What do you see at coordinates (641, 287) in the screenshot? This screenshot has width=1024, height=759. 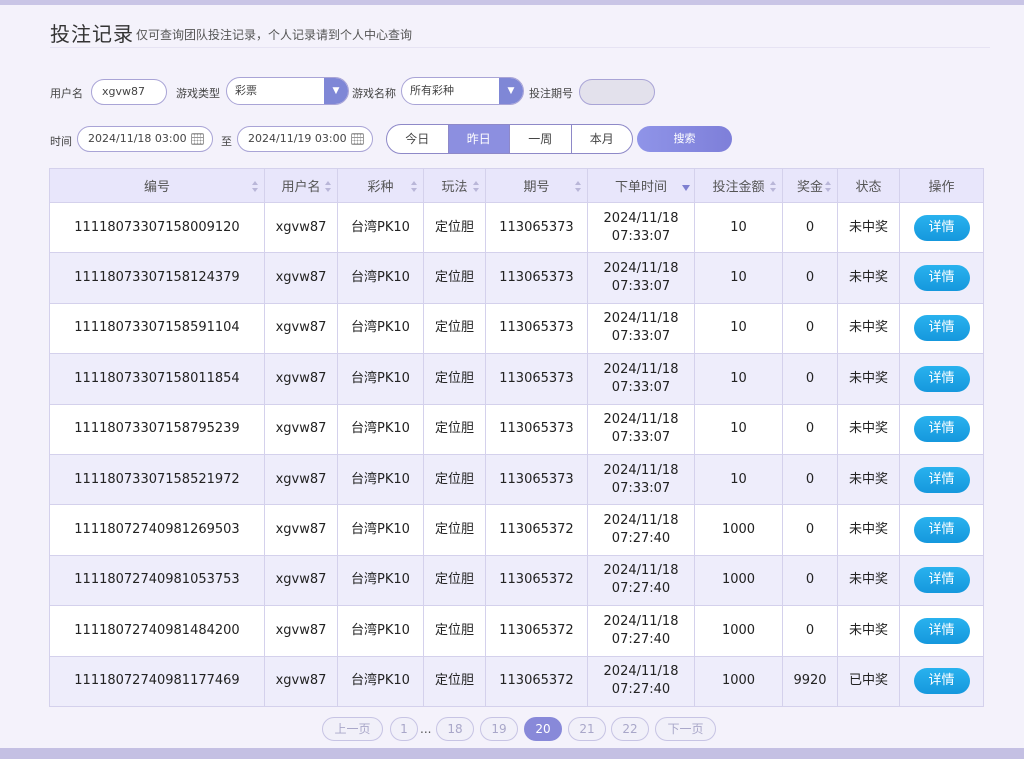 I see `order-time: 07:33:07` at bounding box center [641, 287].